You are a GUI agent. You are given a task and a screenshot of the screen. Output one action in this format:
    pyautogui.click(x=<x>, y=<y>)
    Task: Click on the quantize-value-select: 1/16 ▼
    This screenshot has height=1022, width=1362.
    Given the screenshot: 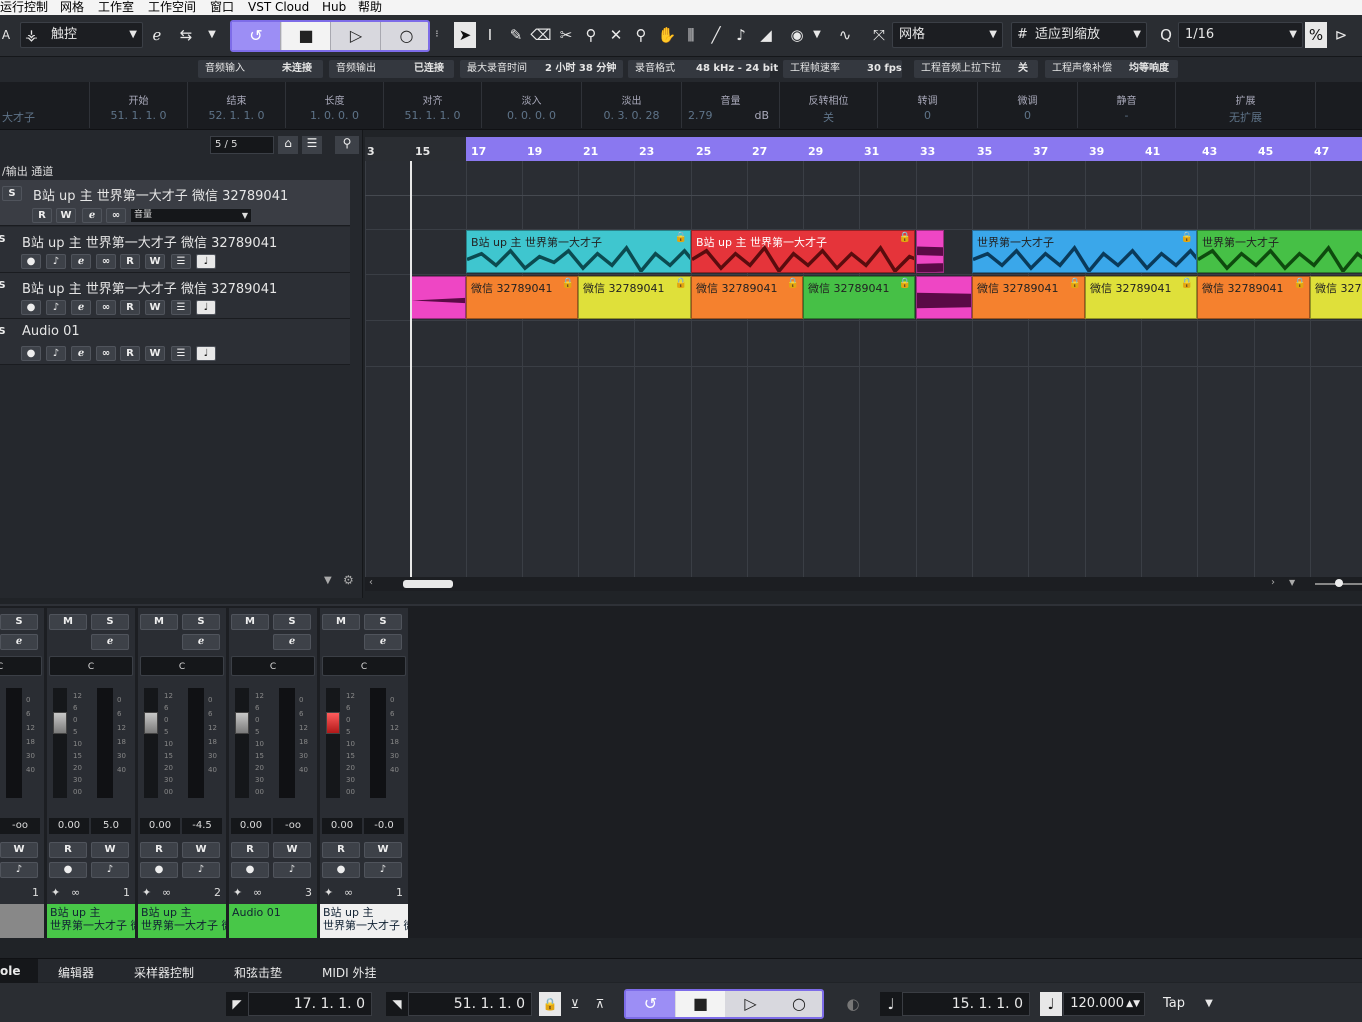 What is the action you would take?
    pyautogui.click(x=1240, y=35)
    